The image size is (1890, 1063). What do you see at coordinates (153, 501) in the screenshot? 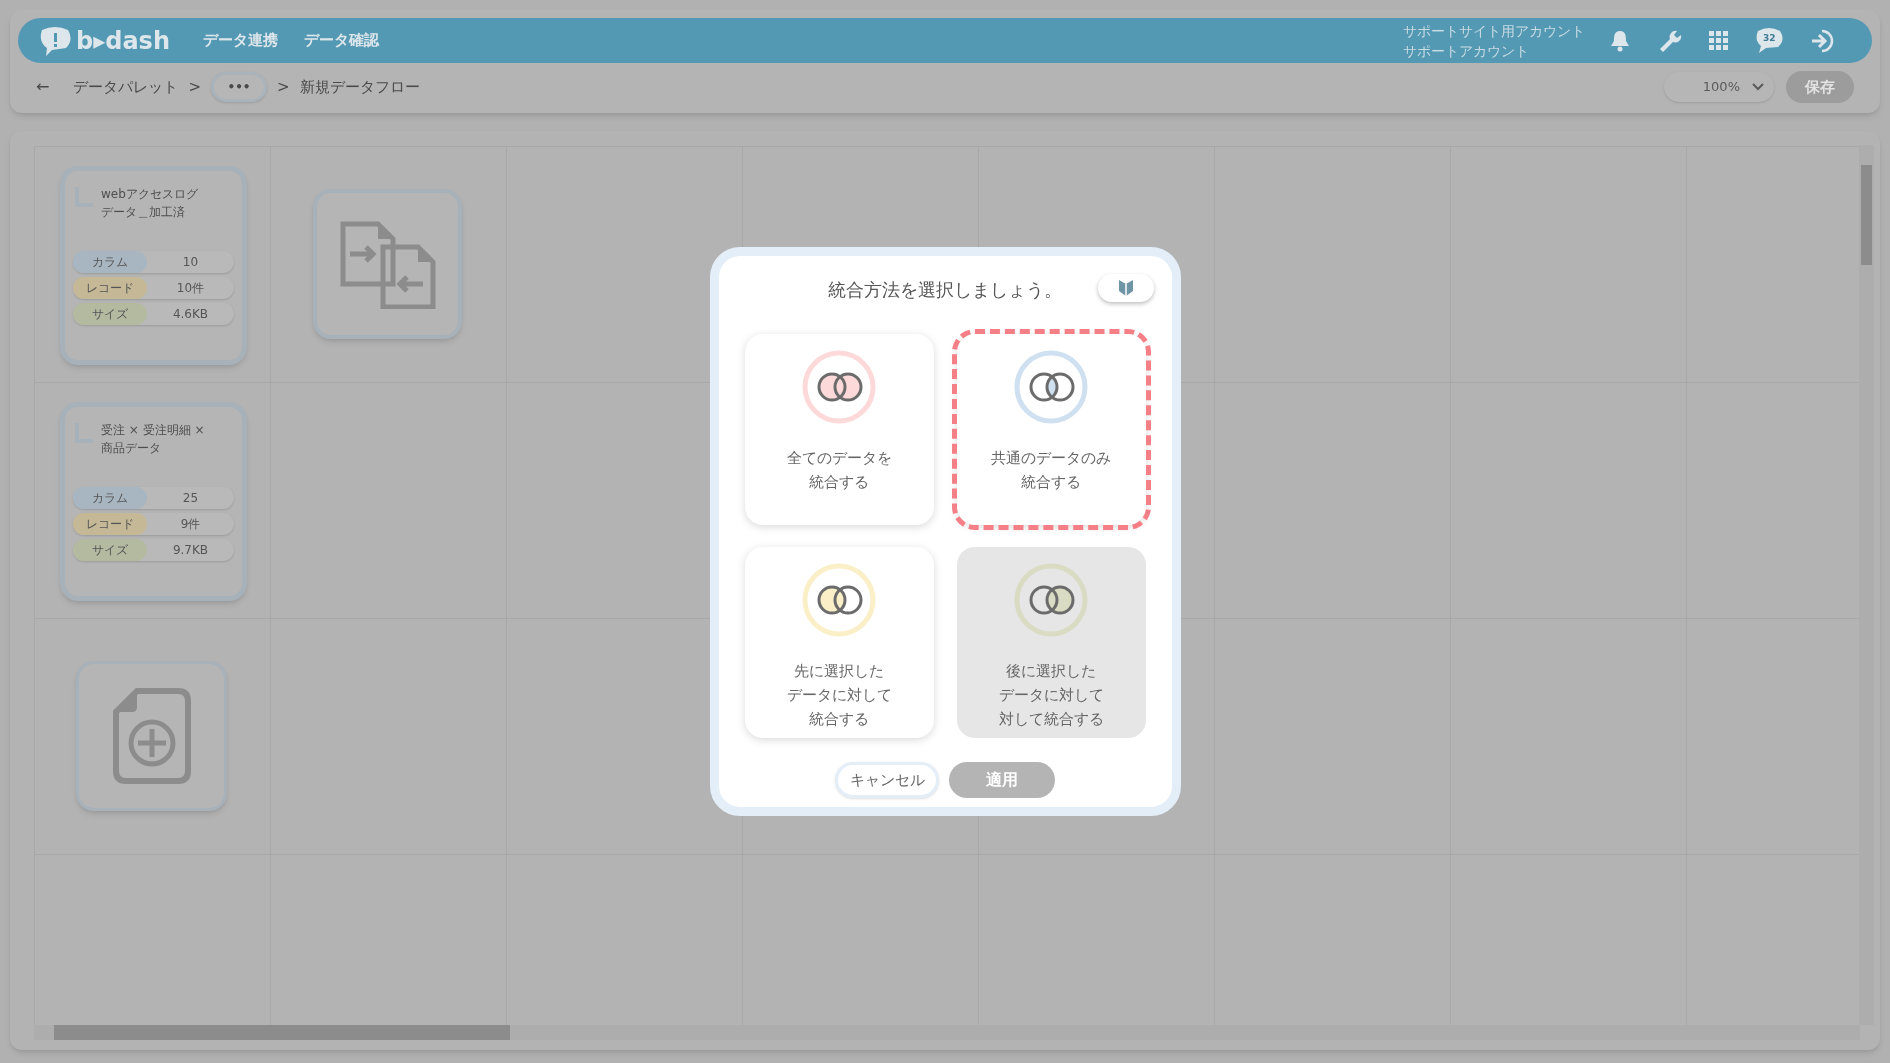
I see `data-card: 受注 × 受注明細 × 商品データ カラム 25 レコード 9件 サイズ 9.7KB` at bounding box center [153, 501].